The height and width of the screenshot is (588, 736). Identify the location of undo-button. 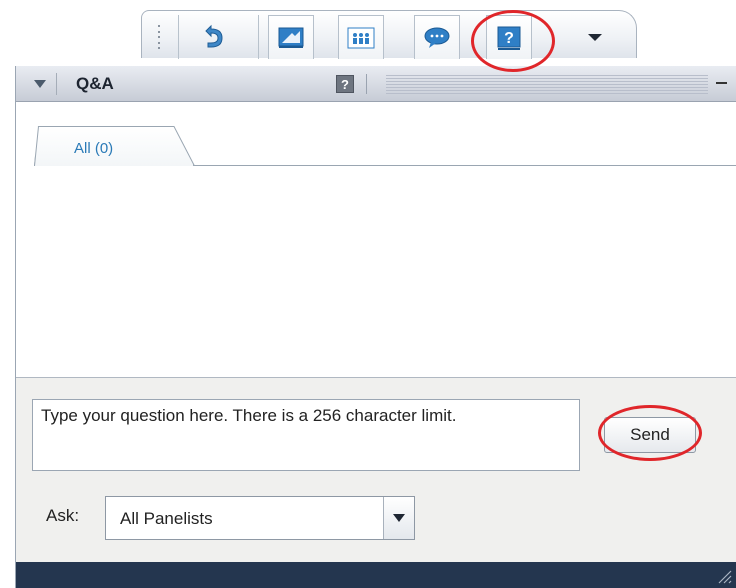
(213, 37).